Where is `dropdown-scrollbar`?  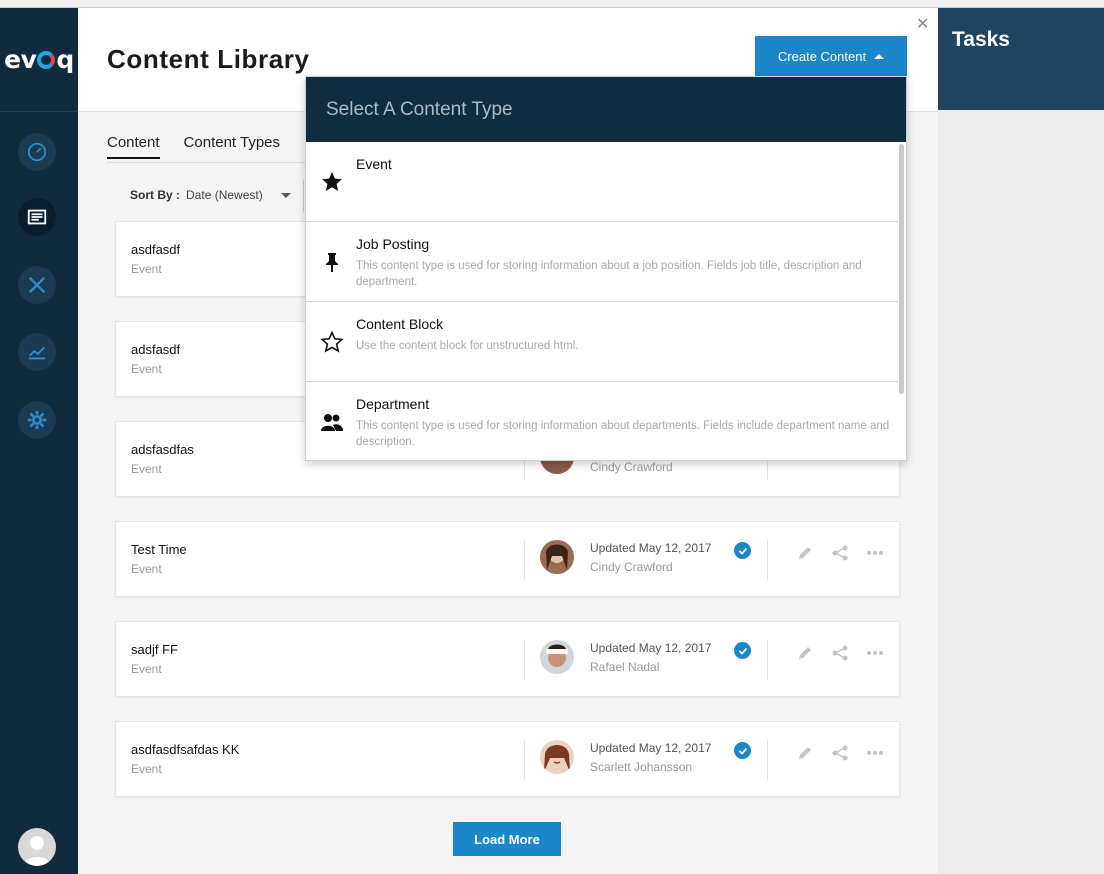
dropdown-scrollbar is located at coordinates (901, 269).